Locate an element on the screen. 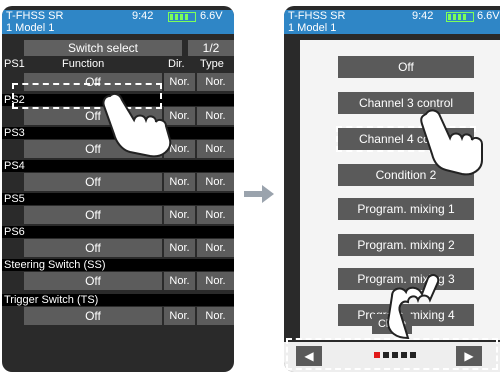 This screenshot has width=500, height=379. switch-row: Steering Switch (SS) Off Nor. Nor. is located at coordinates (118, 275).